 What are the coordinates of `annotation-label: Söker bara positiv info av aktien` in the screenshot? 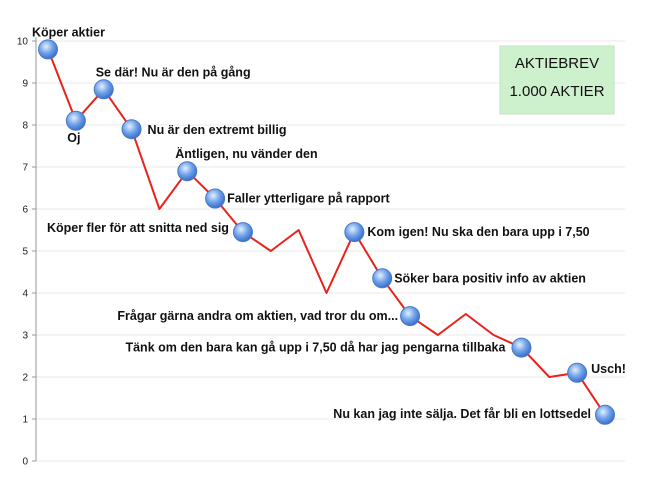 It's located at (490, 278).